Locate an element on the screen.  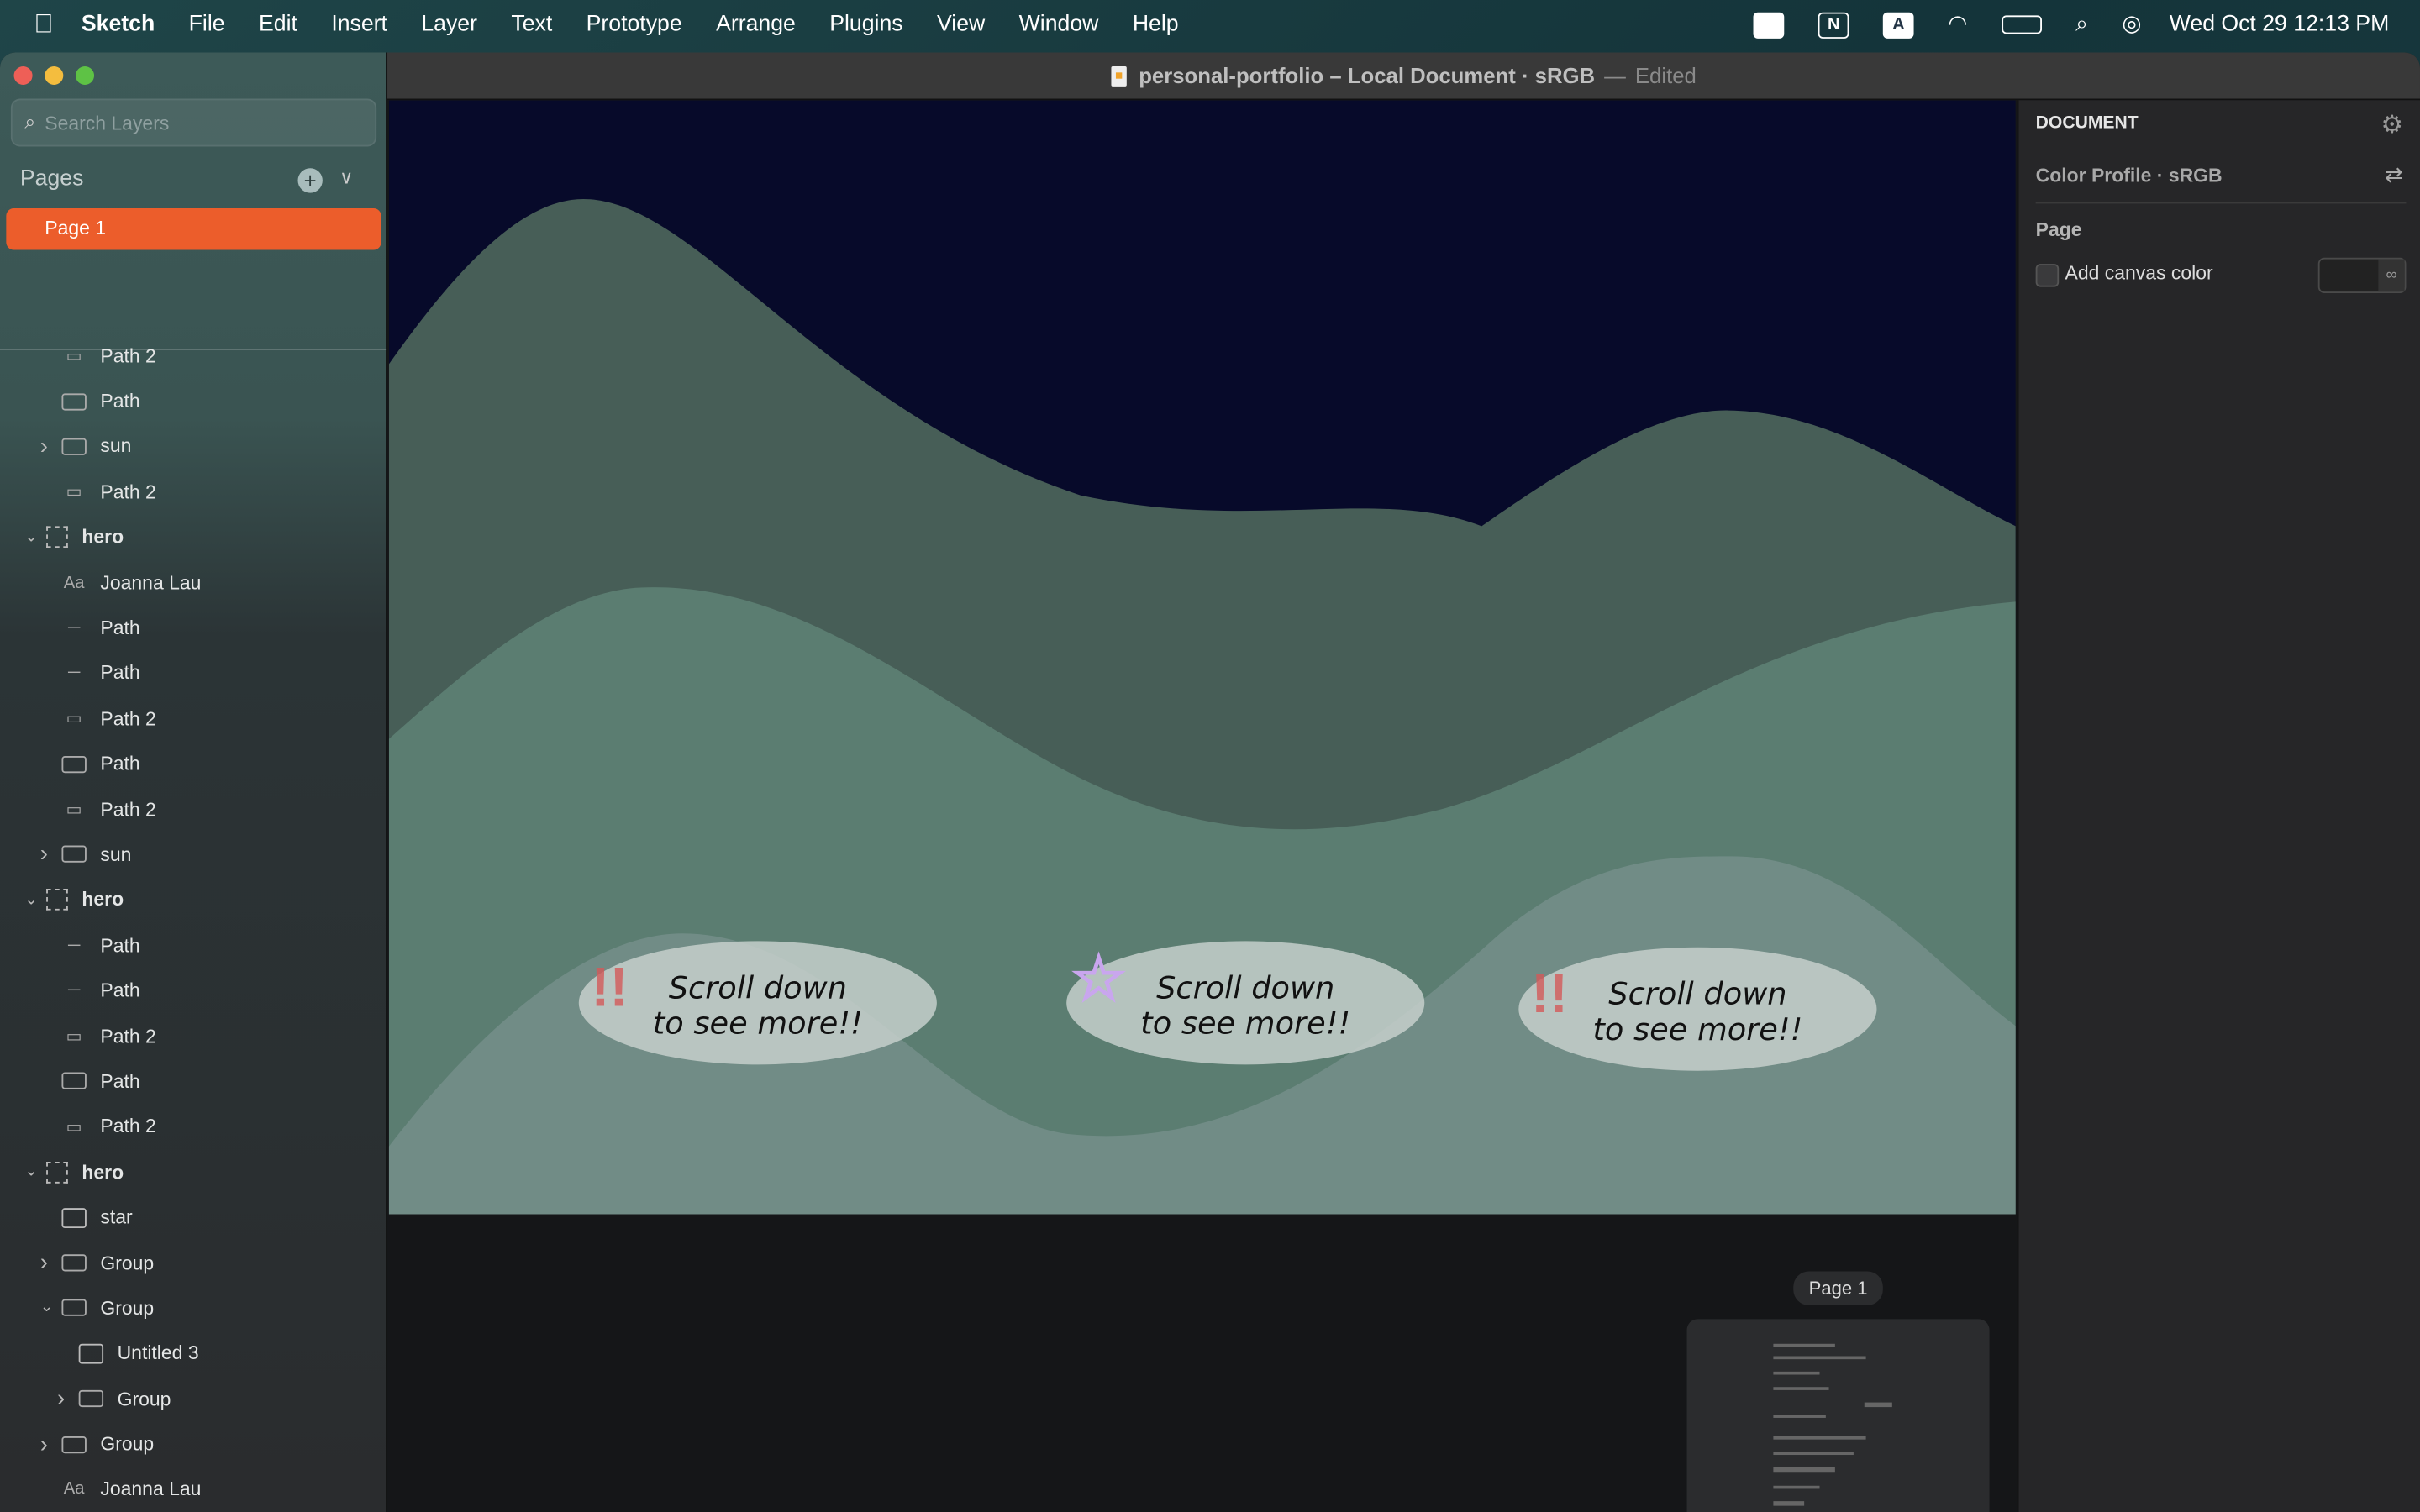
menu-window: Window is located at coordinates (1059, 25).